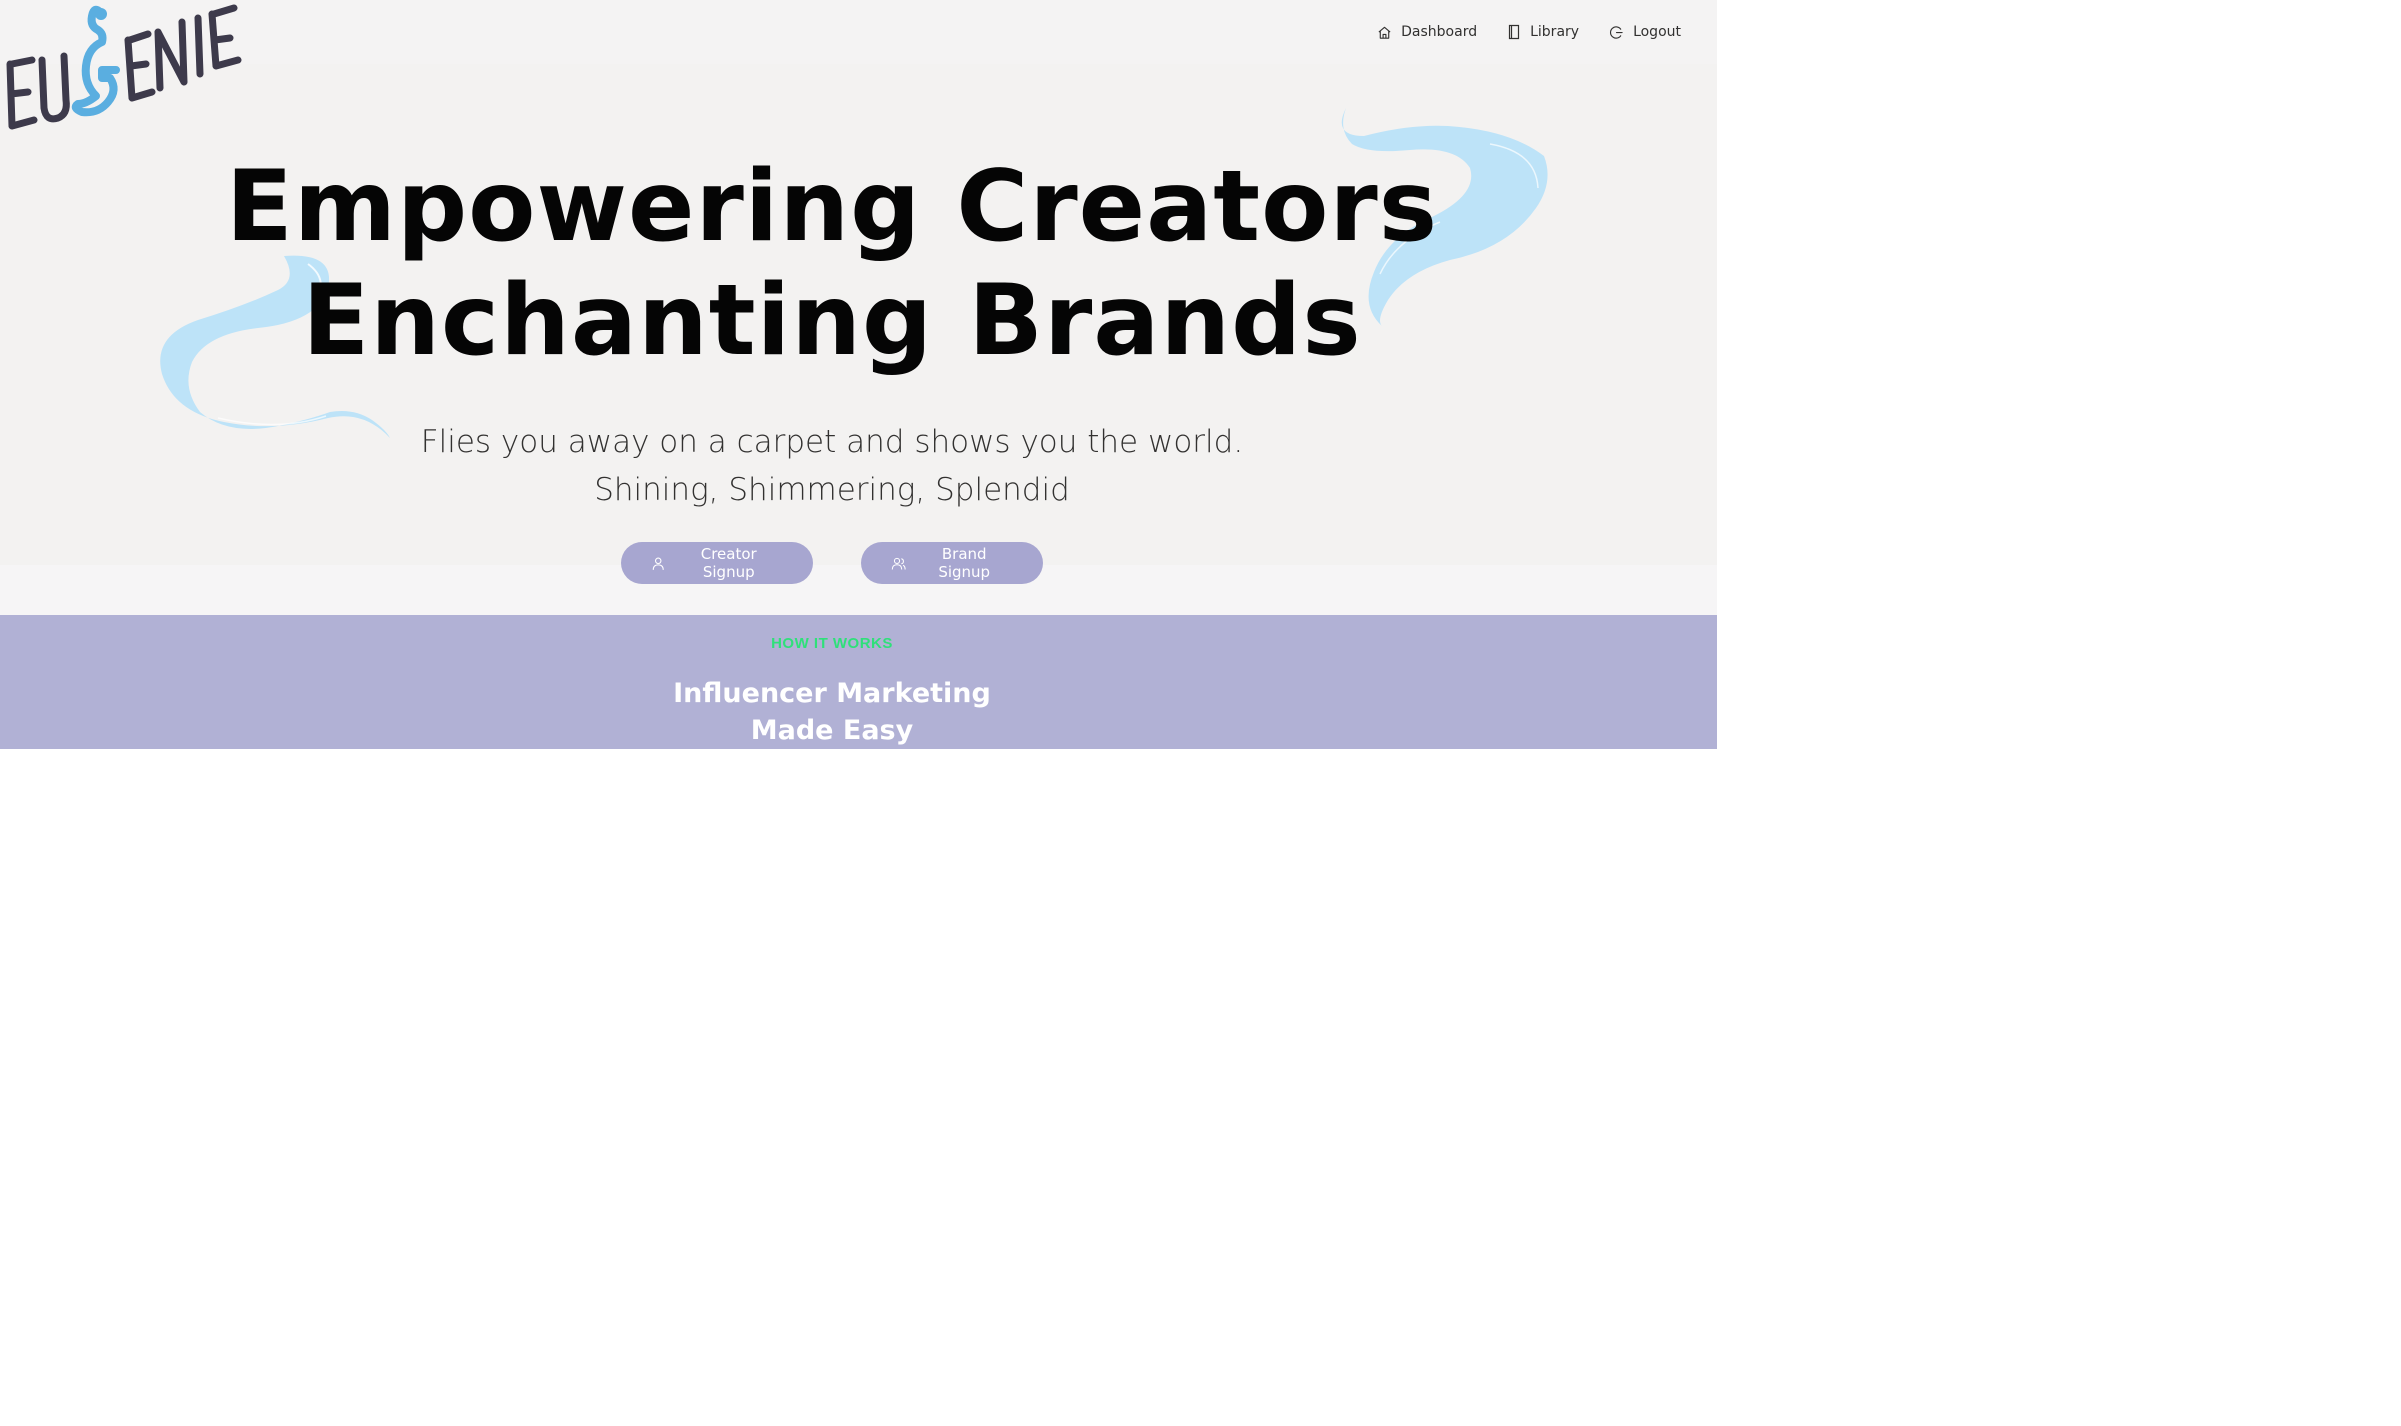 The width and height of the screenshot is (2401, 1426). What do you see at coordinates (898, 563) in the screenshot?
I see `people-icon` at bounding box center [898, 563].